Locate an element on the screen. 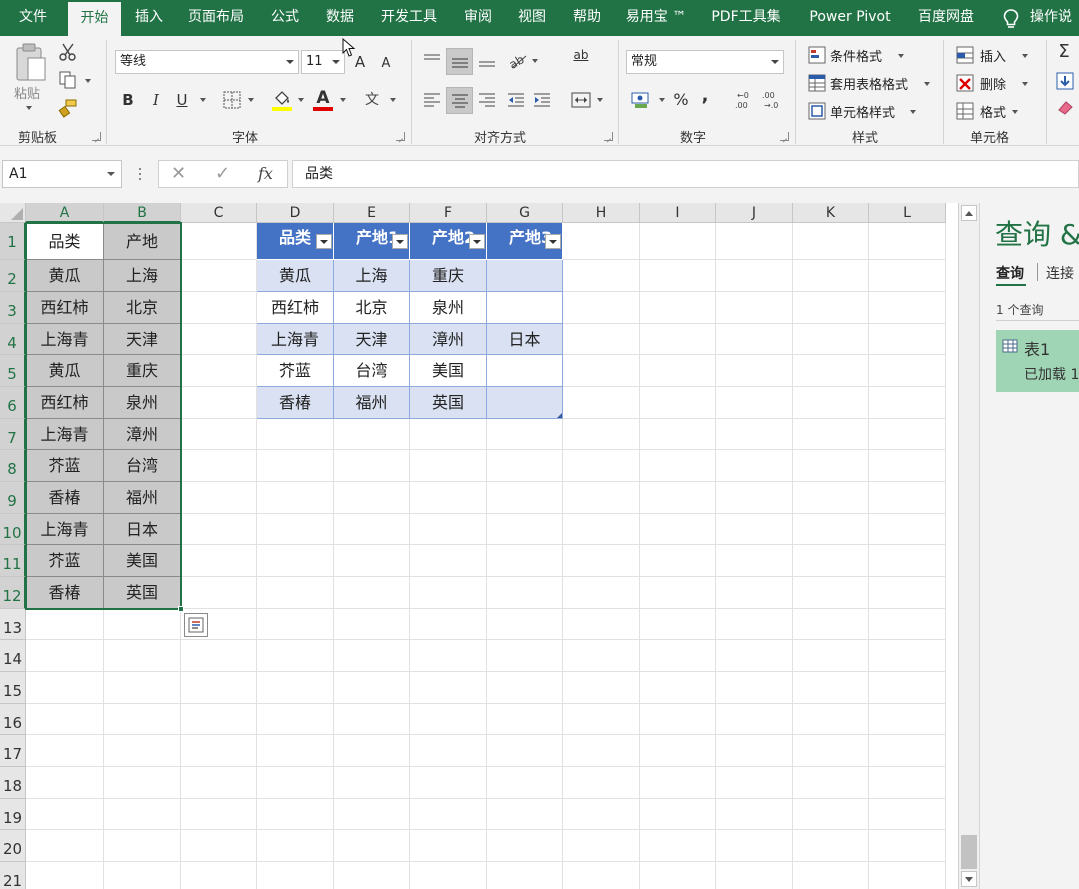 This screenshot has width=1079, height=889. increase-indent-icon is located at coordinates (542, 100).